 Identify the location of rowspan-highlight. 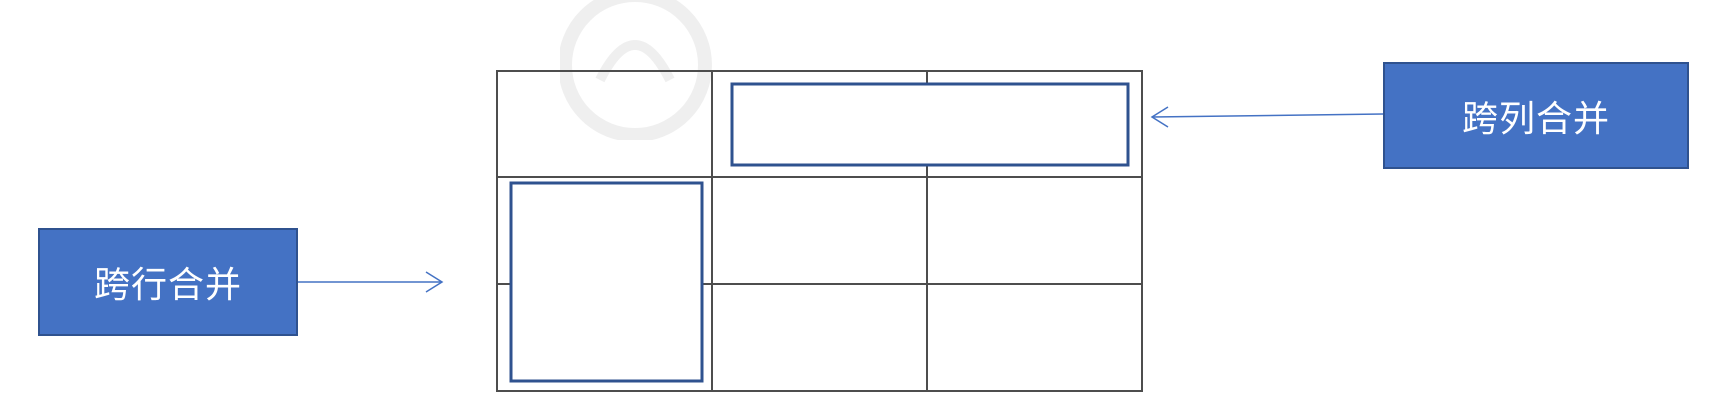
(606, 282).